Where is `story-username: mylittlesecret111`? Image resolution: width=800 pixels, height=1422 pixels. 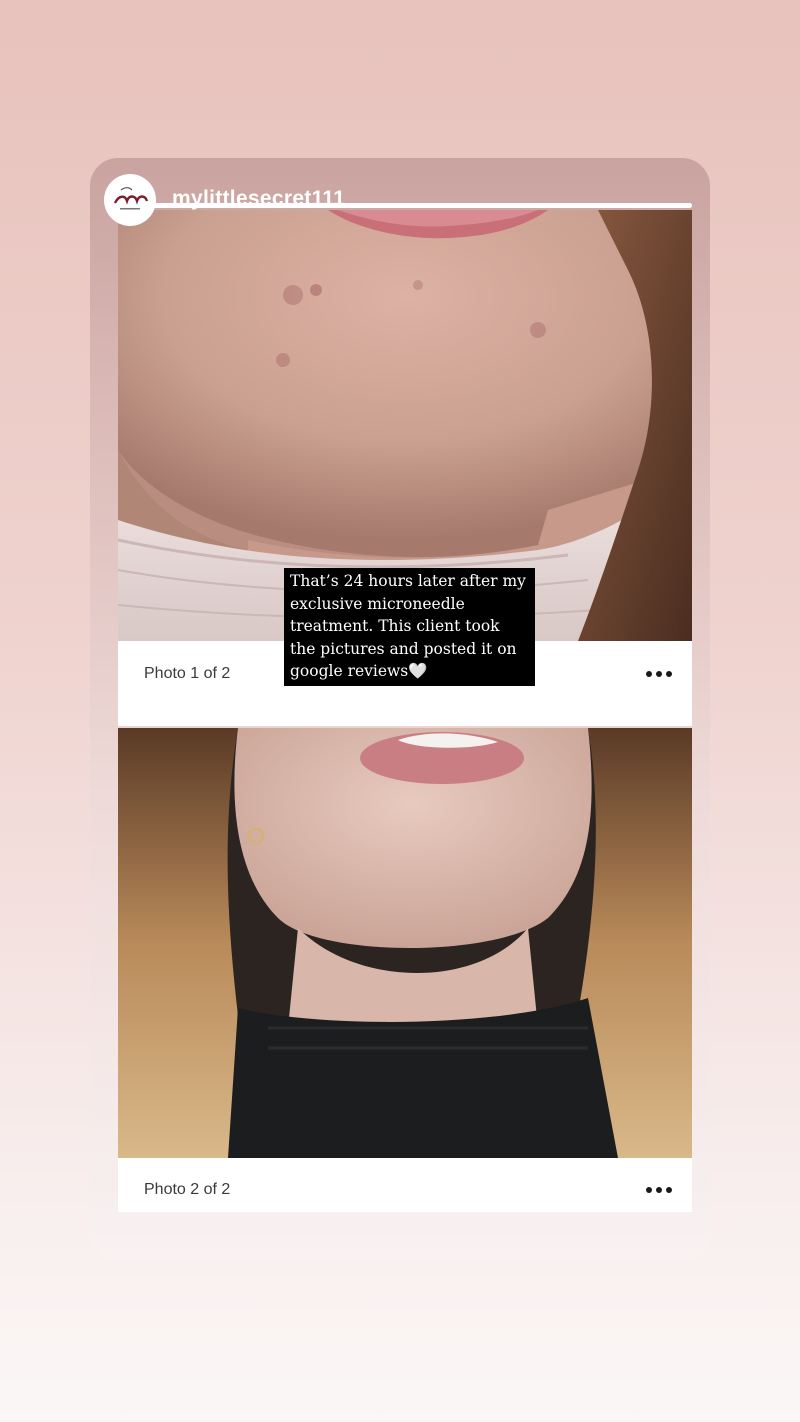 story-username: mylittlesecret111 is located at coordinates (258, 199).